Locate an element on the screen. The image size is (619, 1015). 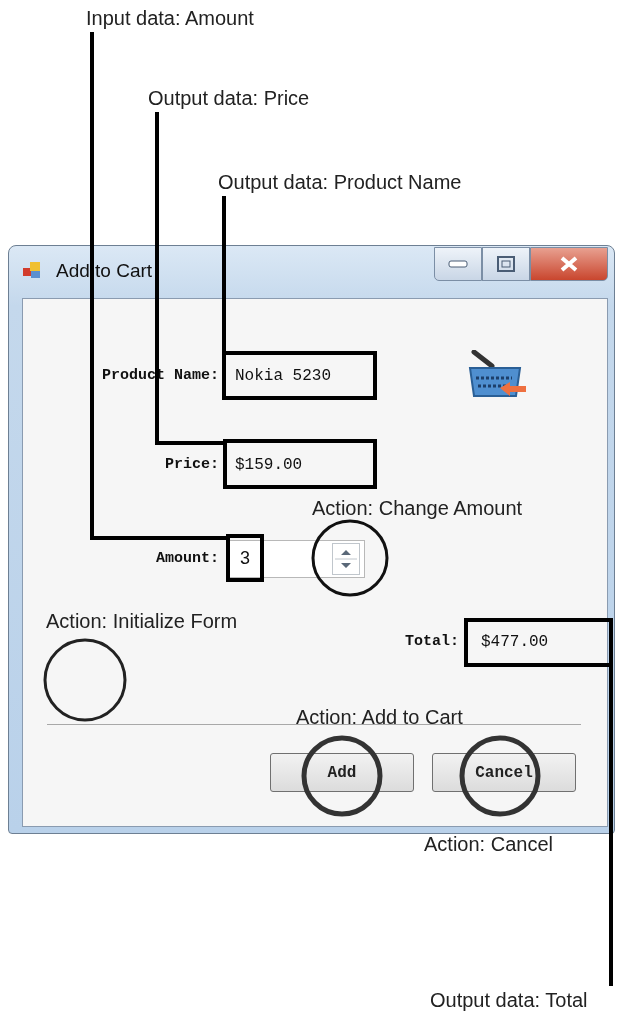
app-icon is located at coordinates (32, 270).